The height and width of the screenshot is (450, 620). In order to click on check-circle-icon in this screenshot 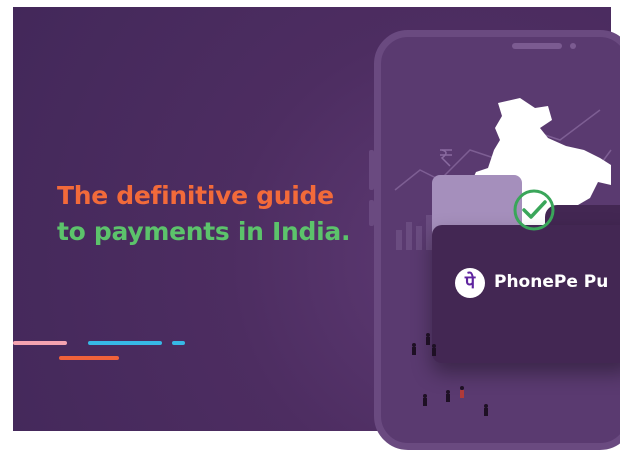, I will do `click(534, 210)`.